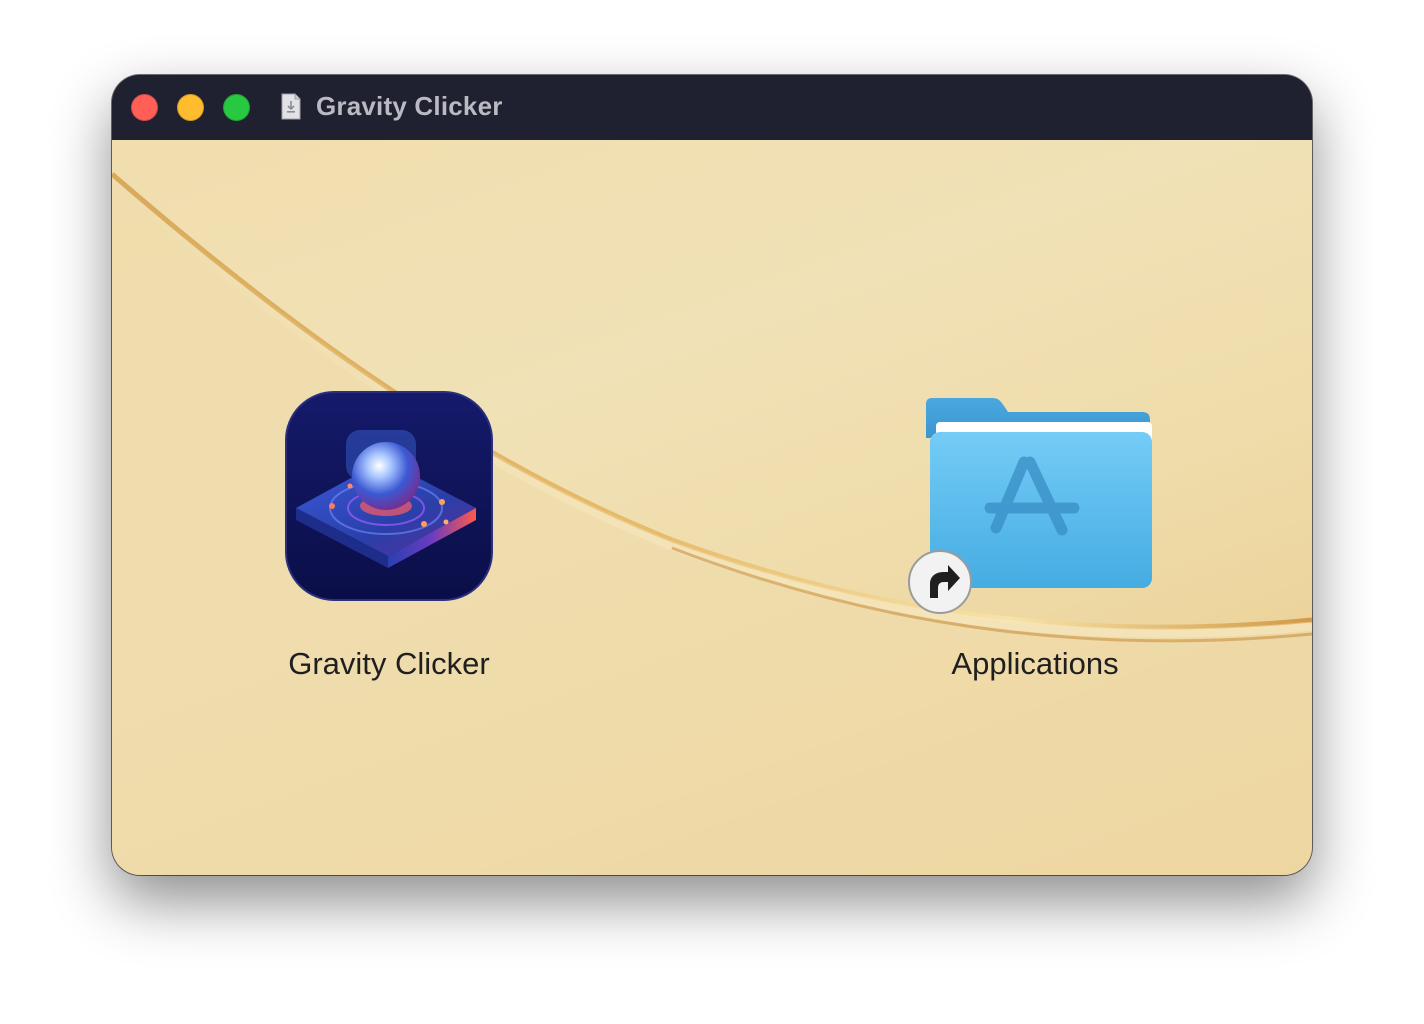  What do you see at coordinates (1032, 548) in the screenshot?
I see `applications-folder-alias: Applications` at bounding box center [1032, 548].